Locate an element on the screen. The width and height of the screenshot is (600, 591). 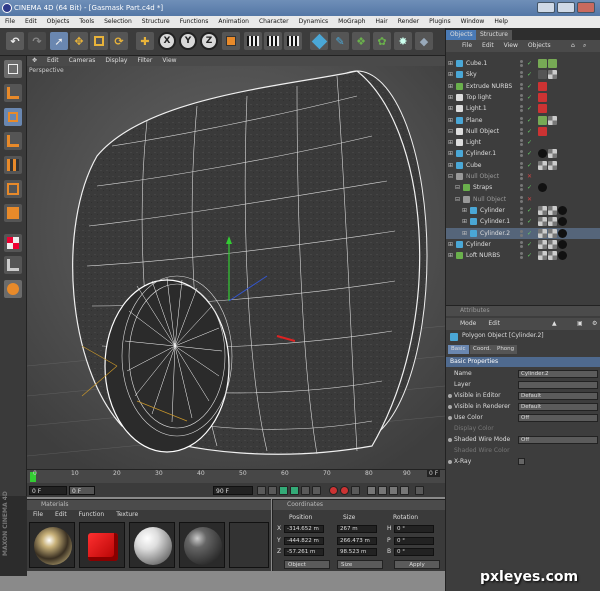
rotate-tool-button: ⟳ is located at coordinates (119, 41).